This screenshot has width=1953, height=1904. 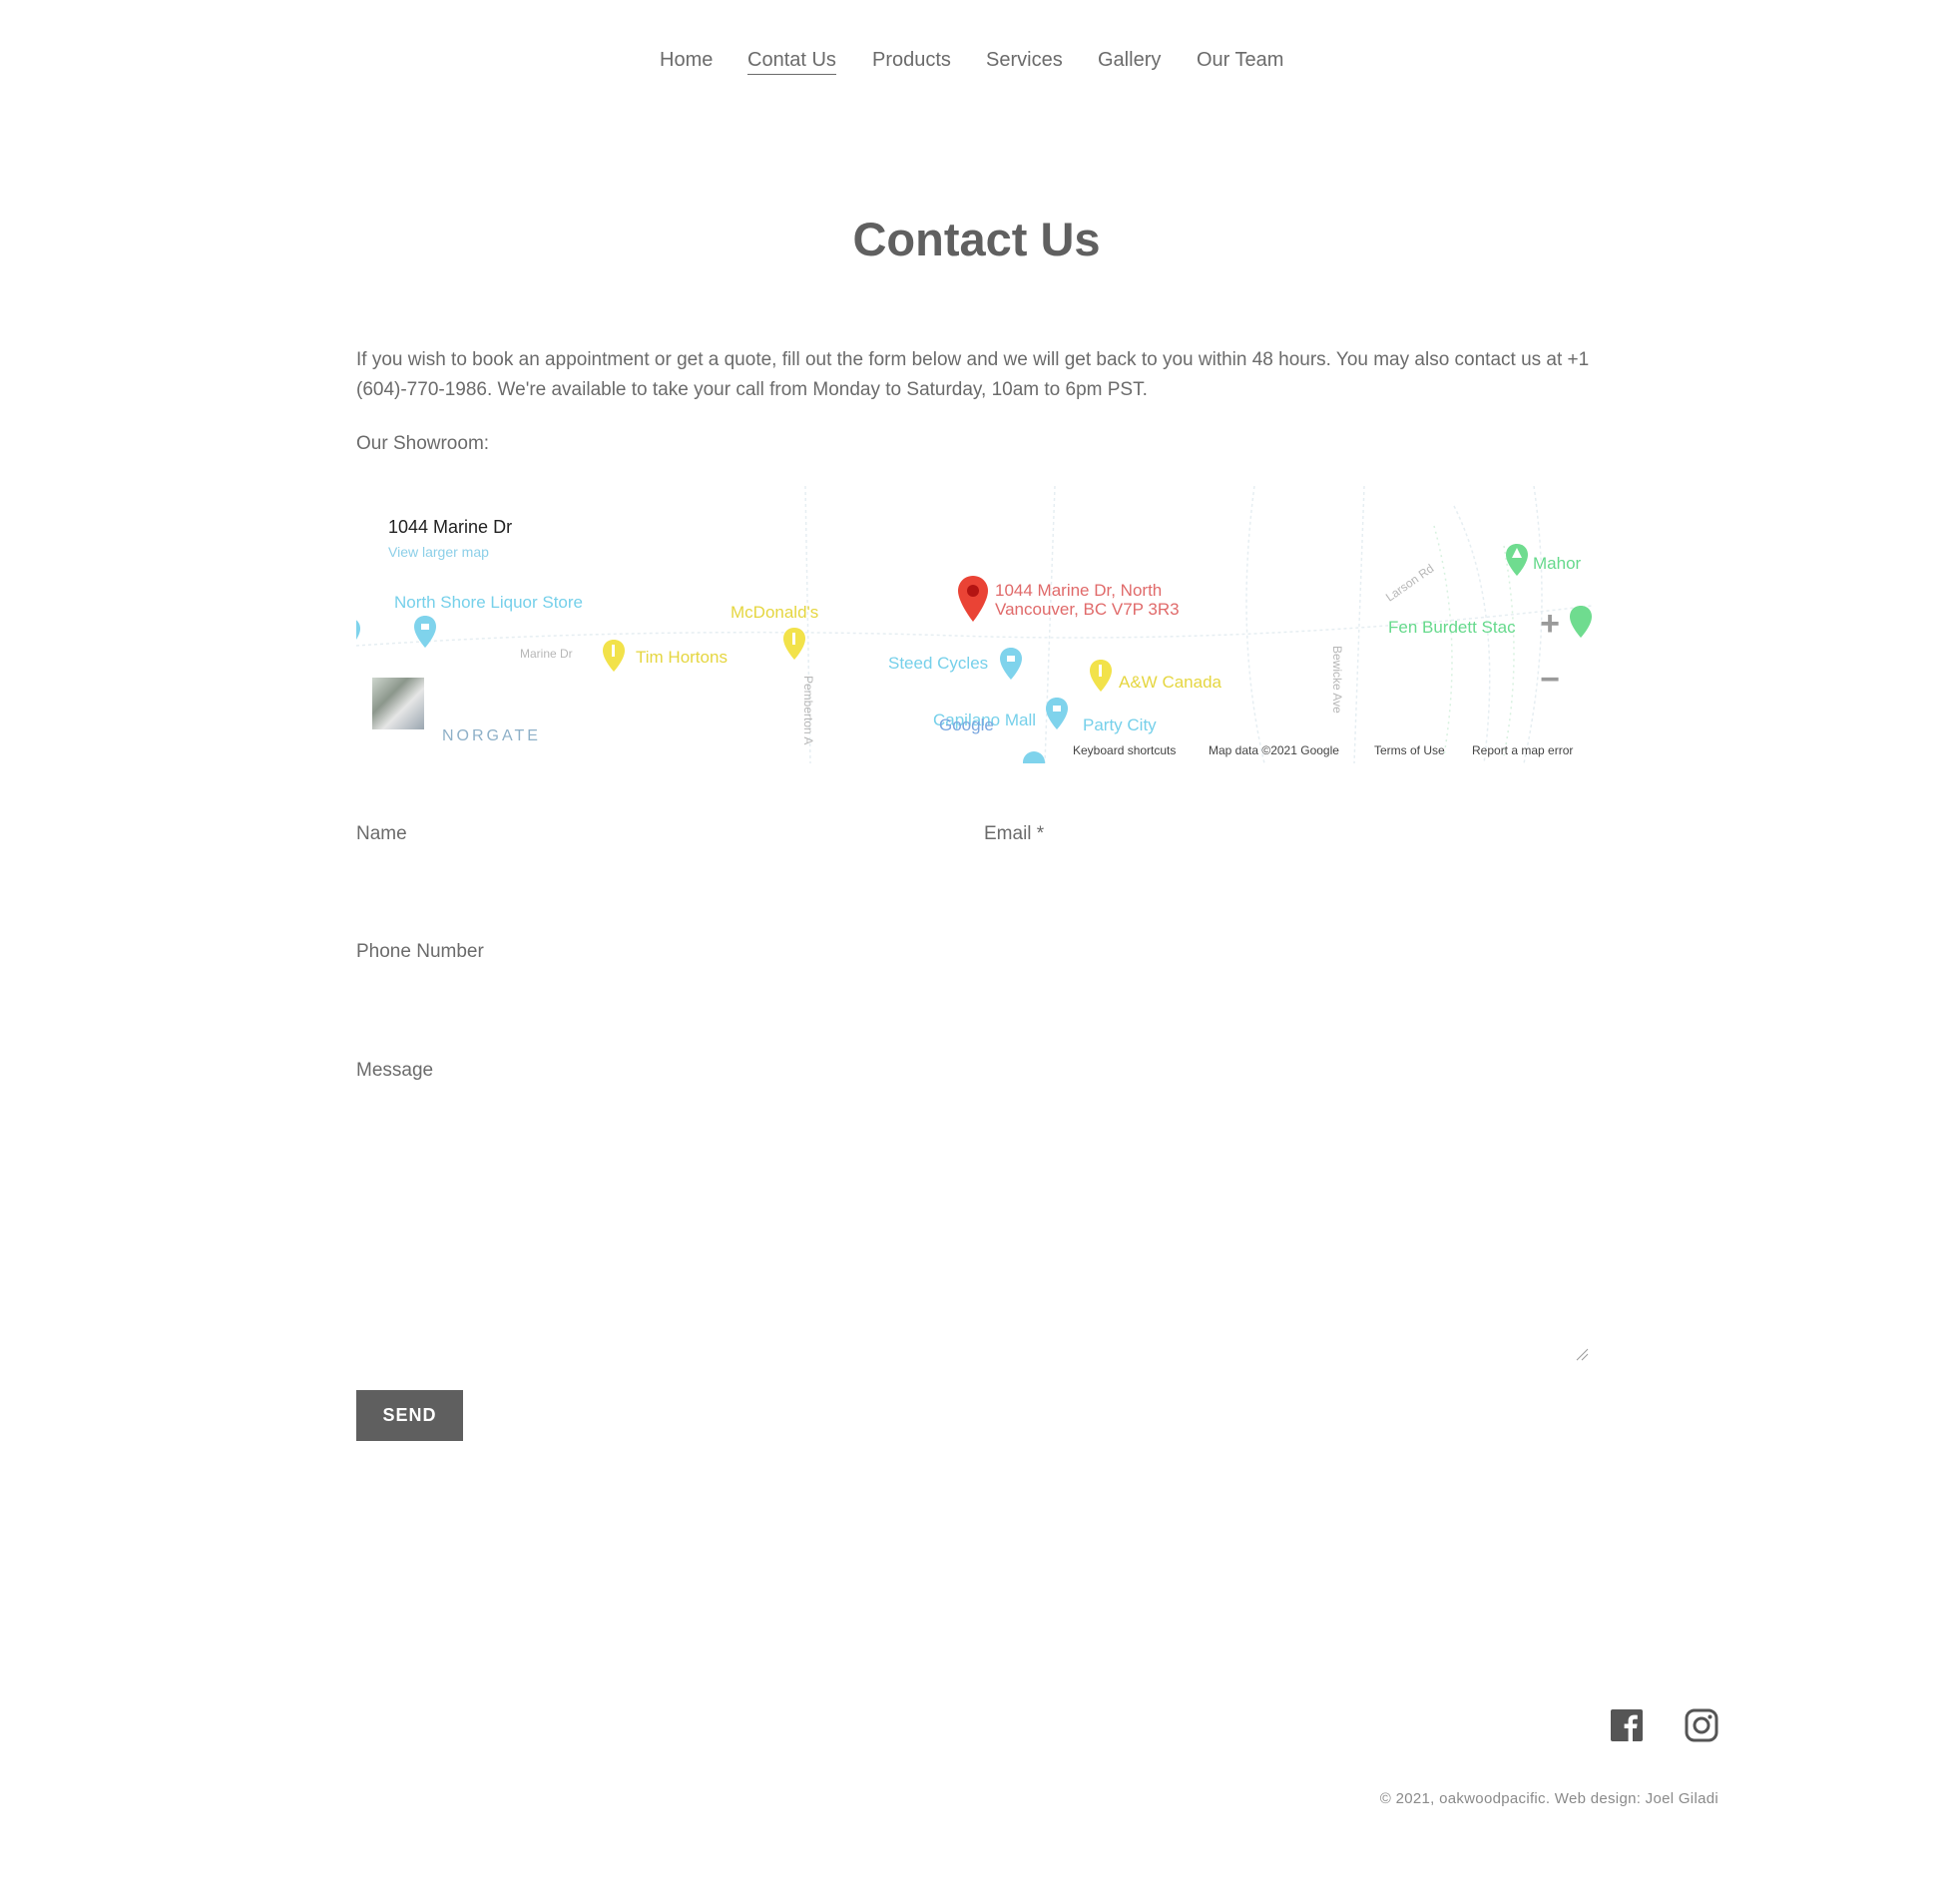 What do you see at coordinates (1079, 590) in the screenshot?
I see `map-address-line1: 1044 Marine Dr, North` at bounding box center [1079, 590].